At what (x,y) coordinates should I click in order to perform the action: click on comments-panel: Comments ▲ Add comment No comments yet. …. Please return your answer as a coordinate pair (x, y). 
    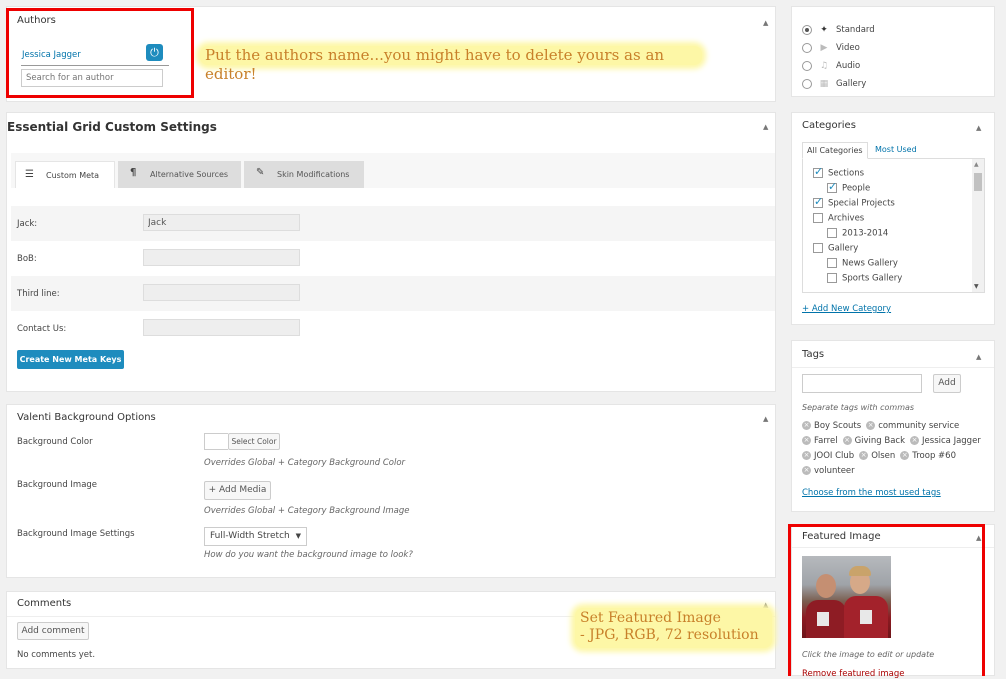
    Looking at the image, I should click on (391, 630).